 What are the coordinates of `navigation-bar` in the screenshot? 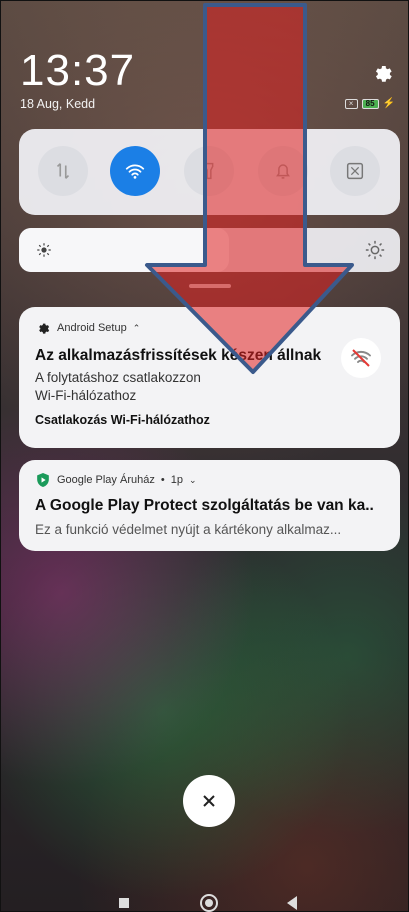 It's located at (204, 898).